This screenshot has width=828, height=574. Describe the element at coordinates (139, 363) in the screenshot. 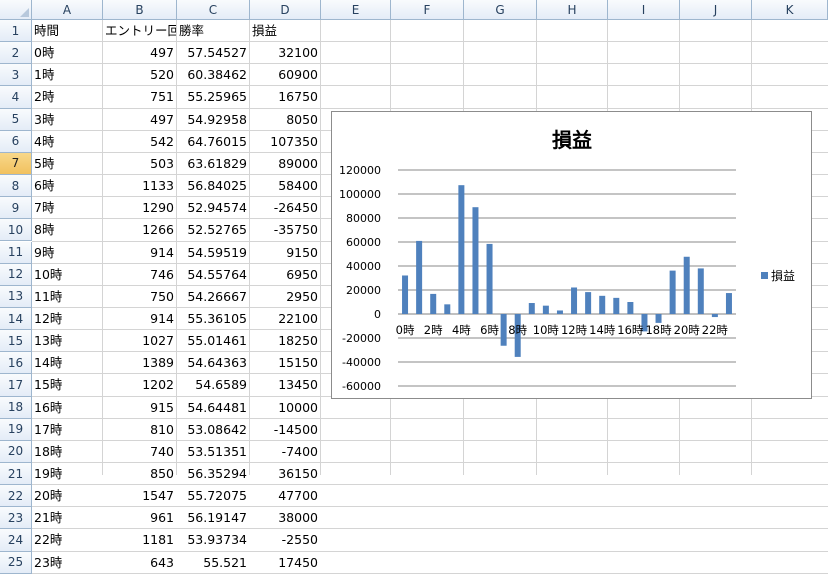

I see `cell-b16: 1389` at that location.